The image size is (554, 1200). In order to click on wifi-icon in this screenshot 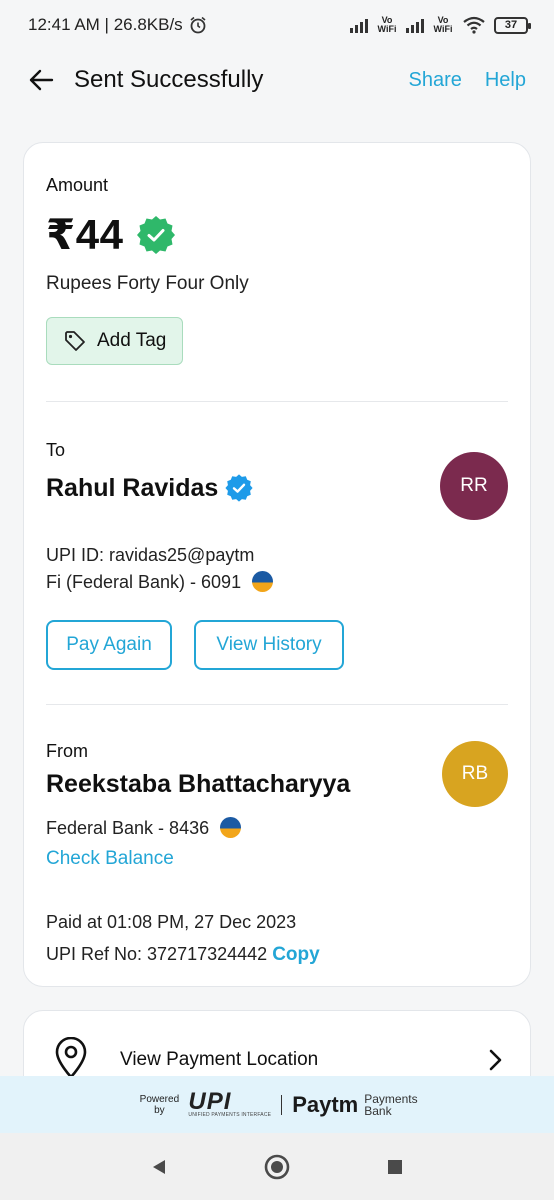, I will do `click(474, 25)`.